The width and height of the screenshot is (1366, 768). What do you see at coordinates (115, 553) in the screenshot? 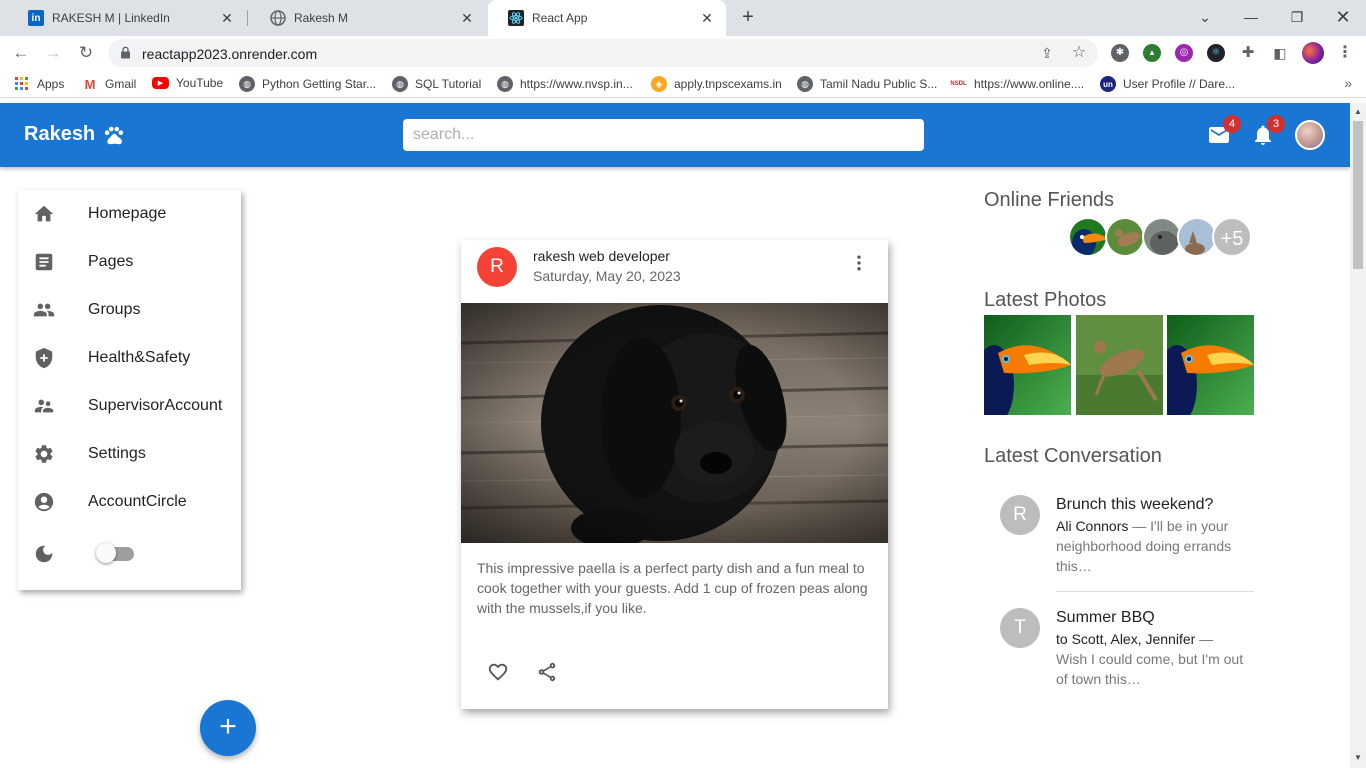
I see `dark-mode-switch` at bounding box center [115, 553].